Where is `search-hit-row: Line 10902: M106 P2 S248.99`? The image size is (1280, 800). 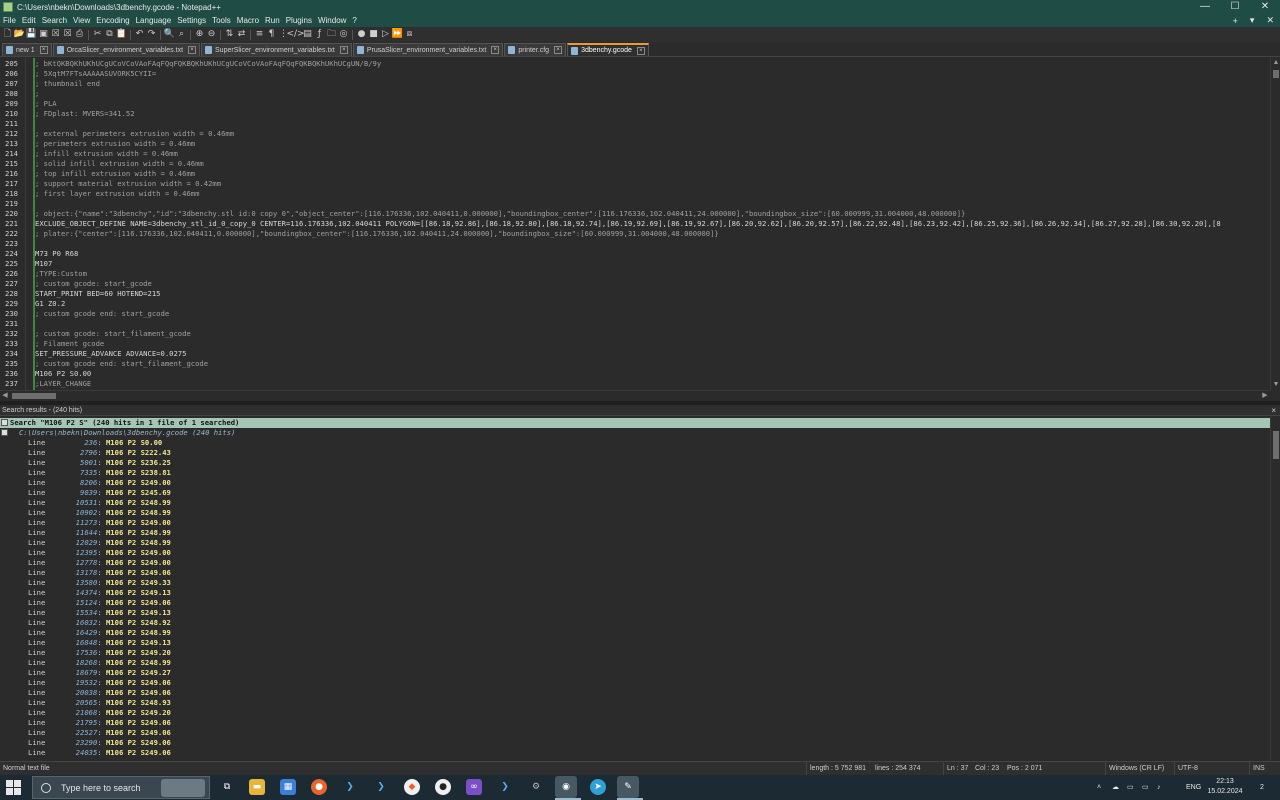
search-hit-row: Line 10902: M106 P2 S248.99 is located at coordinates (85, 513).